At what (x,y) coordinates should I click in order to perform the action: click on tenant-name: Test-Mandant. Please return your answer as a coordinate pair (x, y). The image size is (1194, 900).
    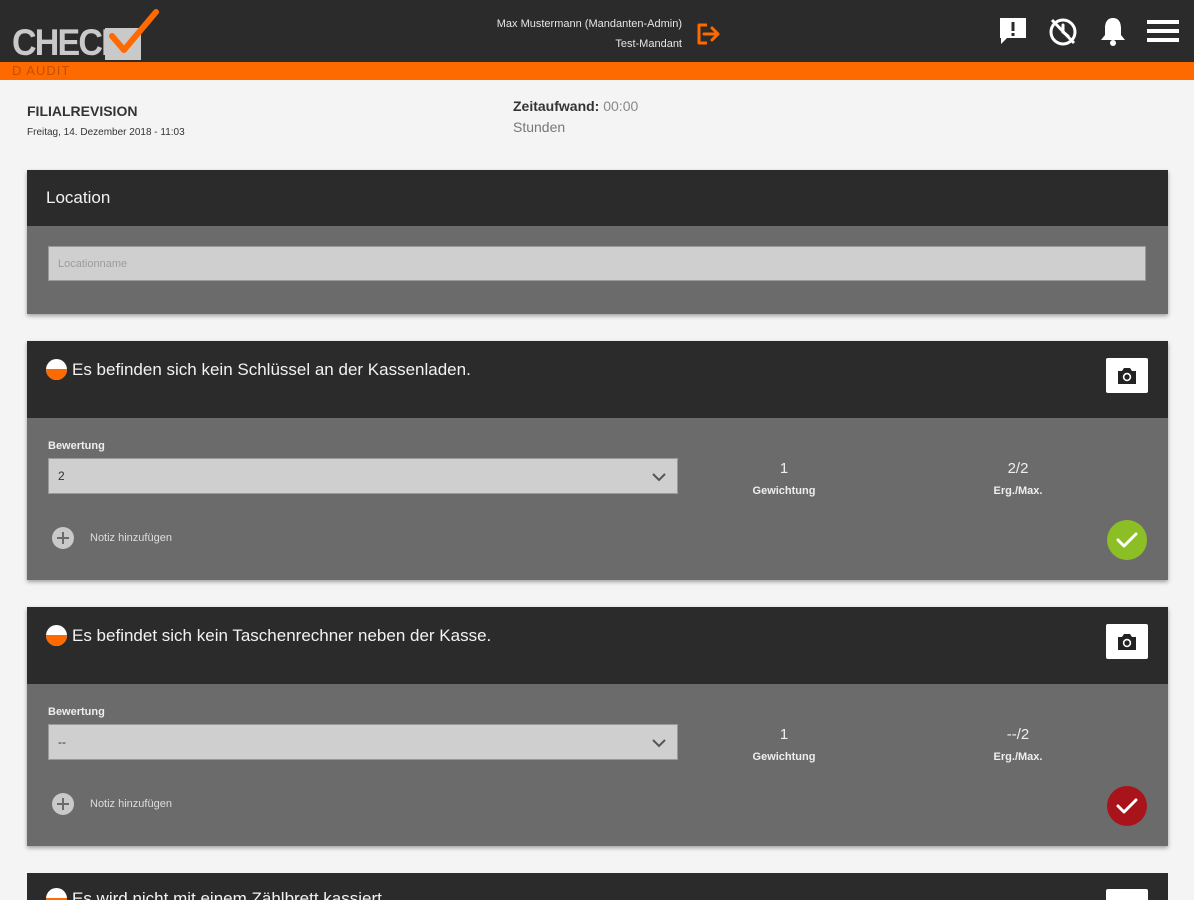
    Looking at the image, I should click on (648, 44).